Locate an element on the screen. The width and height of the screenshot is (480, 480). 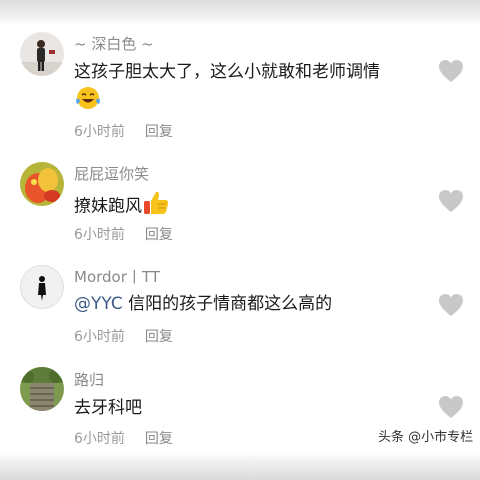
comment-emoji-line is located at coordinates (88, 101).